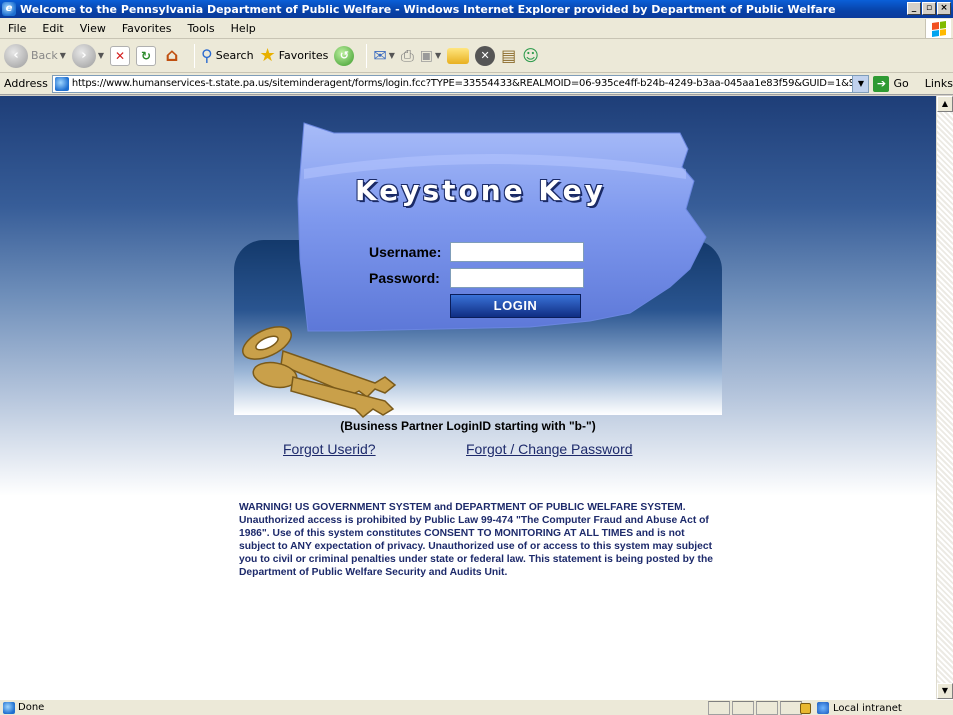 This screenshot has width=953, height=715. I want to click on scroll-up-icon: ▲, so click(945, 104).